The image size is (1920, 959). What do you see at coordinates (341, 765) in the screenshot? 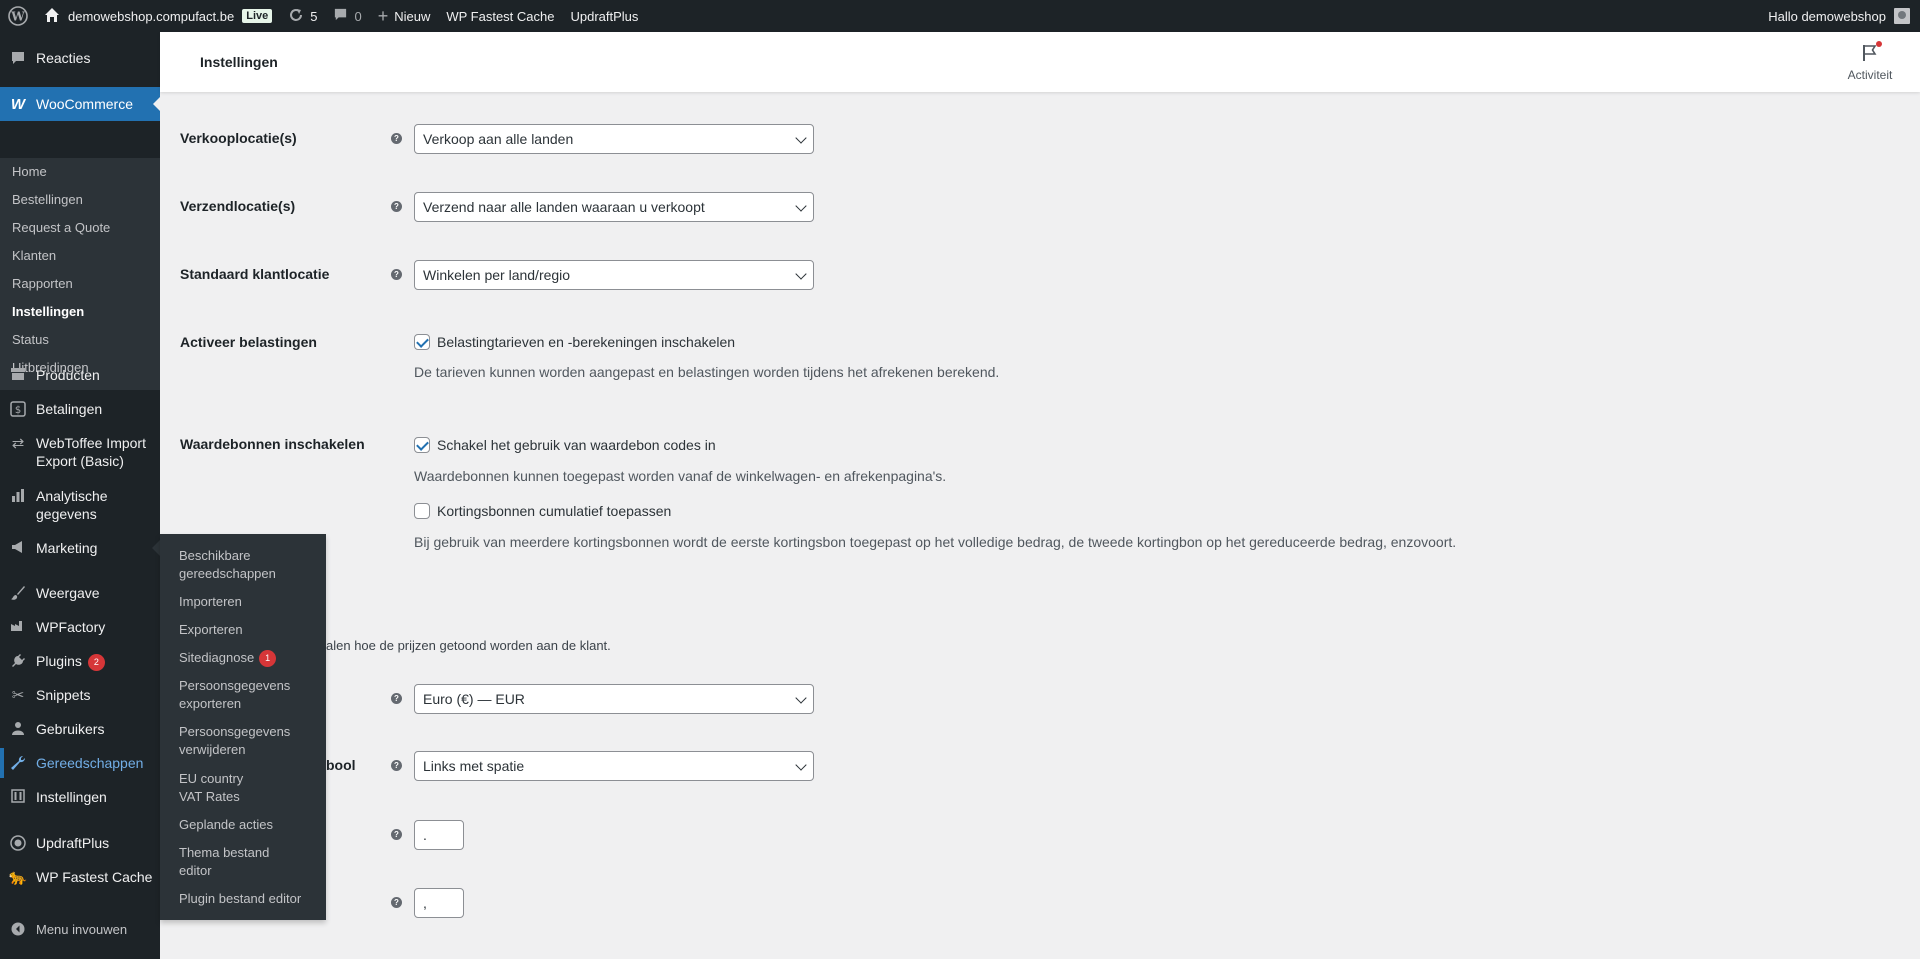
I see `currency-position-label: bool` at bounding box center [341, 765].